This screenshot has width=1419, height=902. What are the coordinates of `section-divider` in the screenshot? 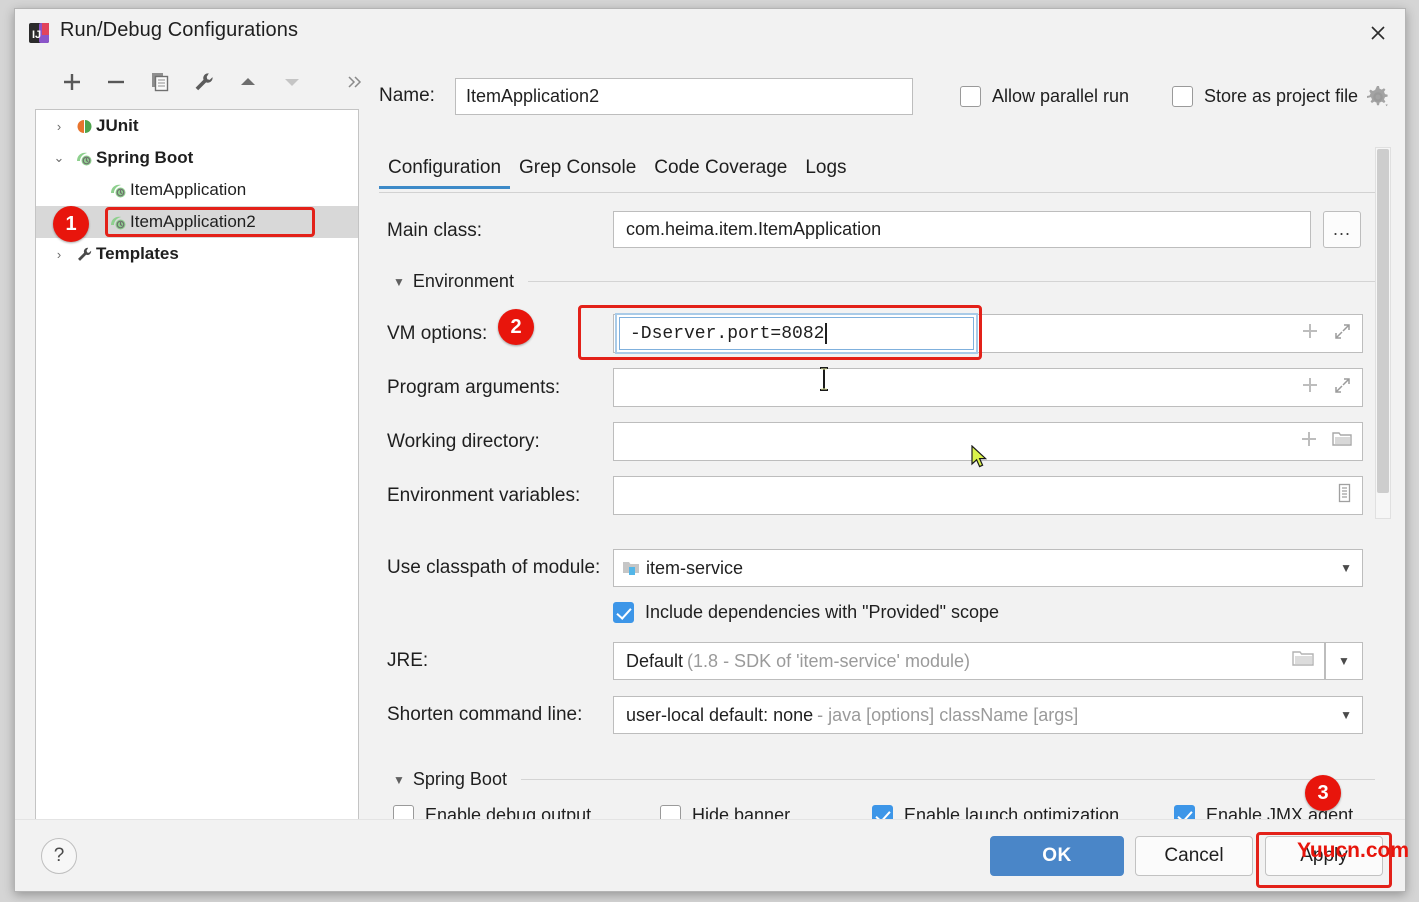 It's located at (951, 281).